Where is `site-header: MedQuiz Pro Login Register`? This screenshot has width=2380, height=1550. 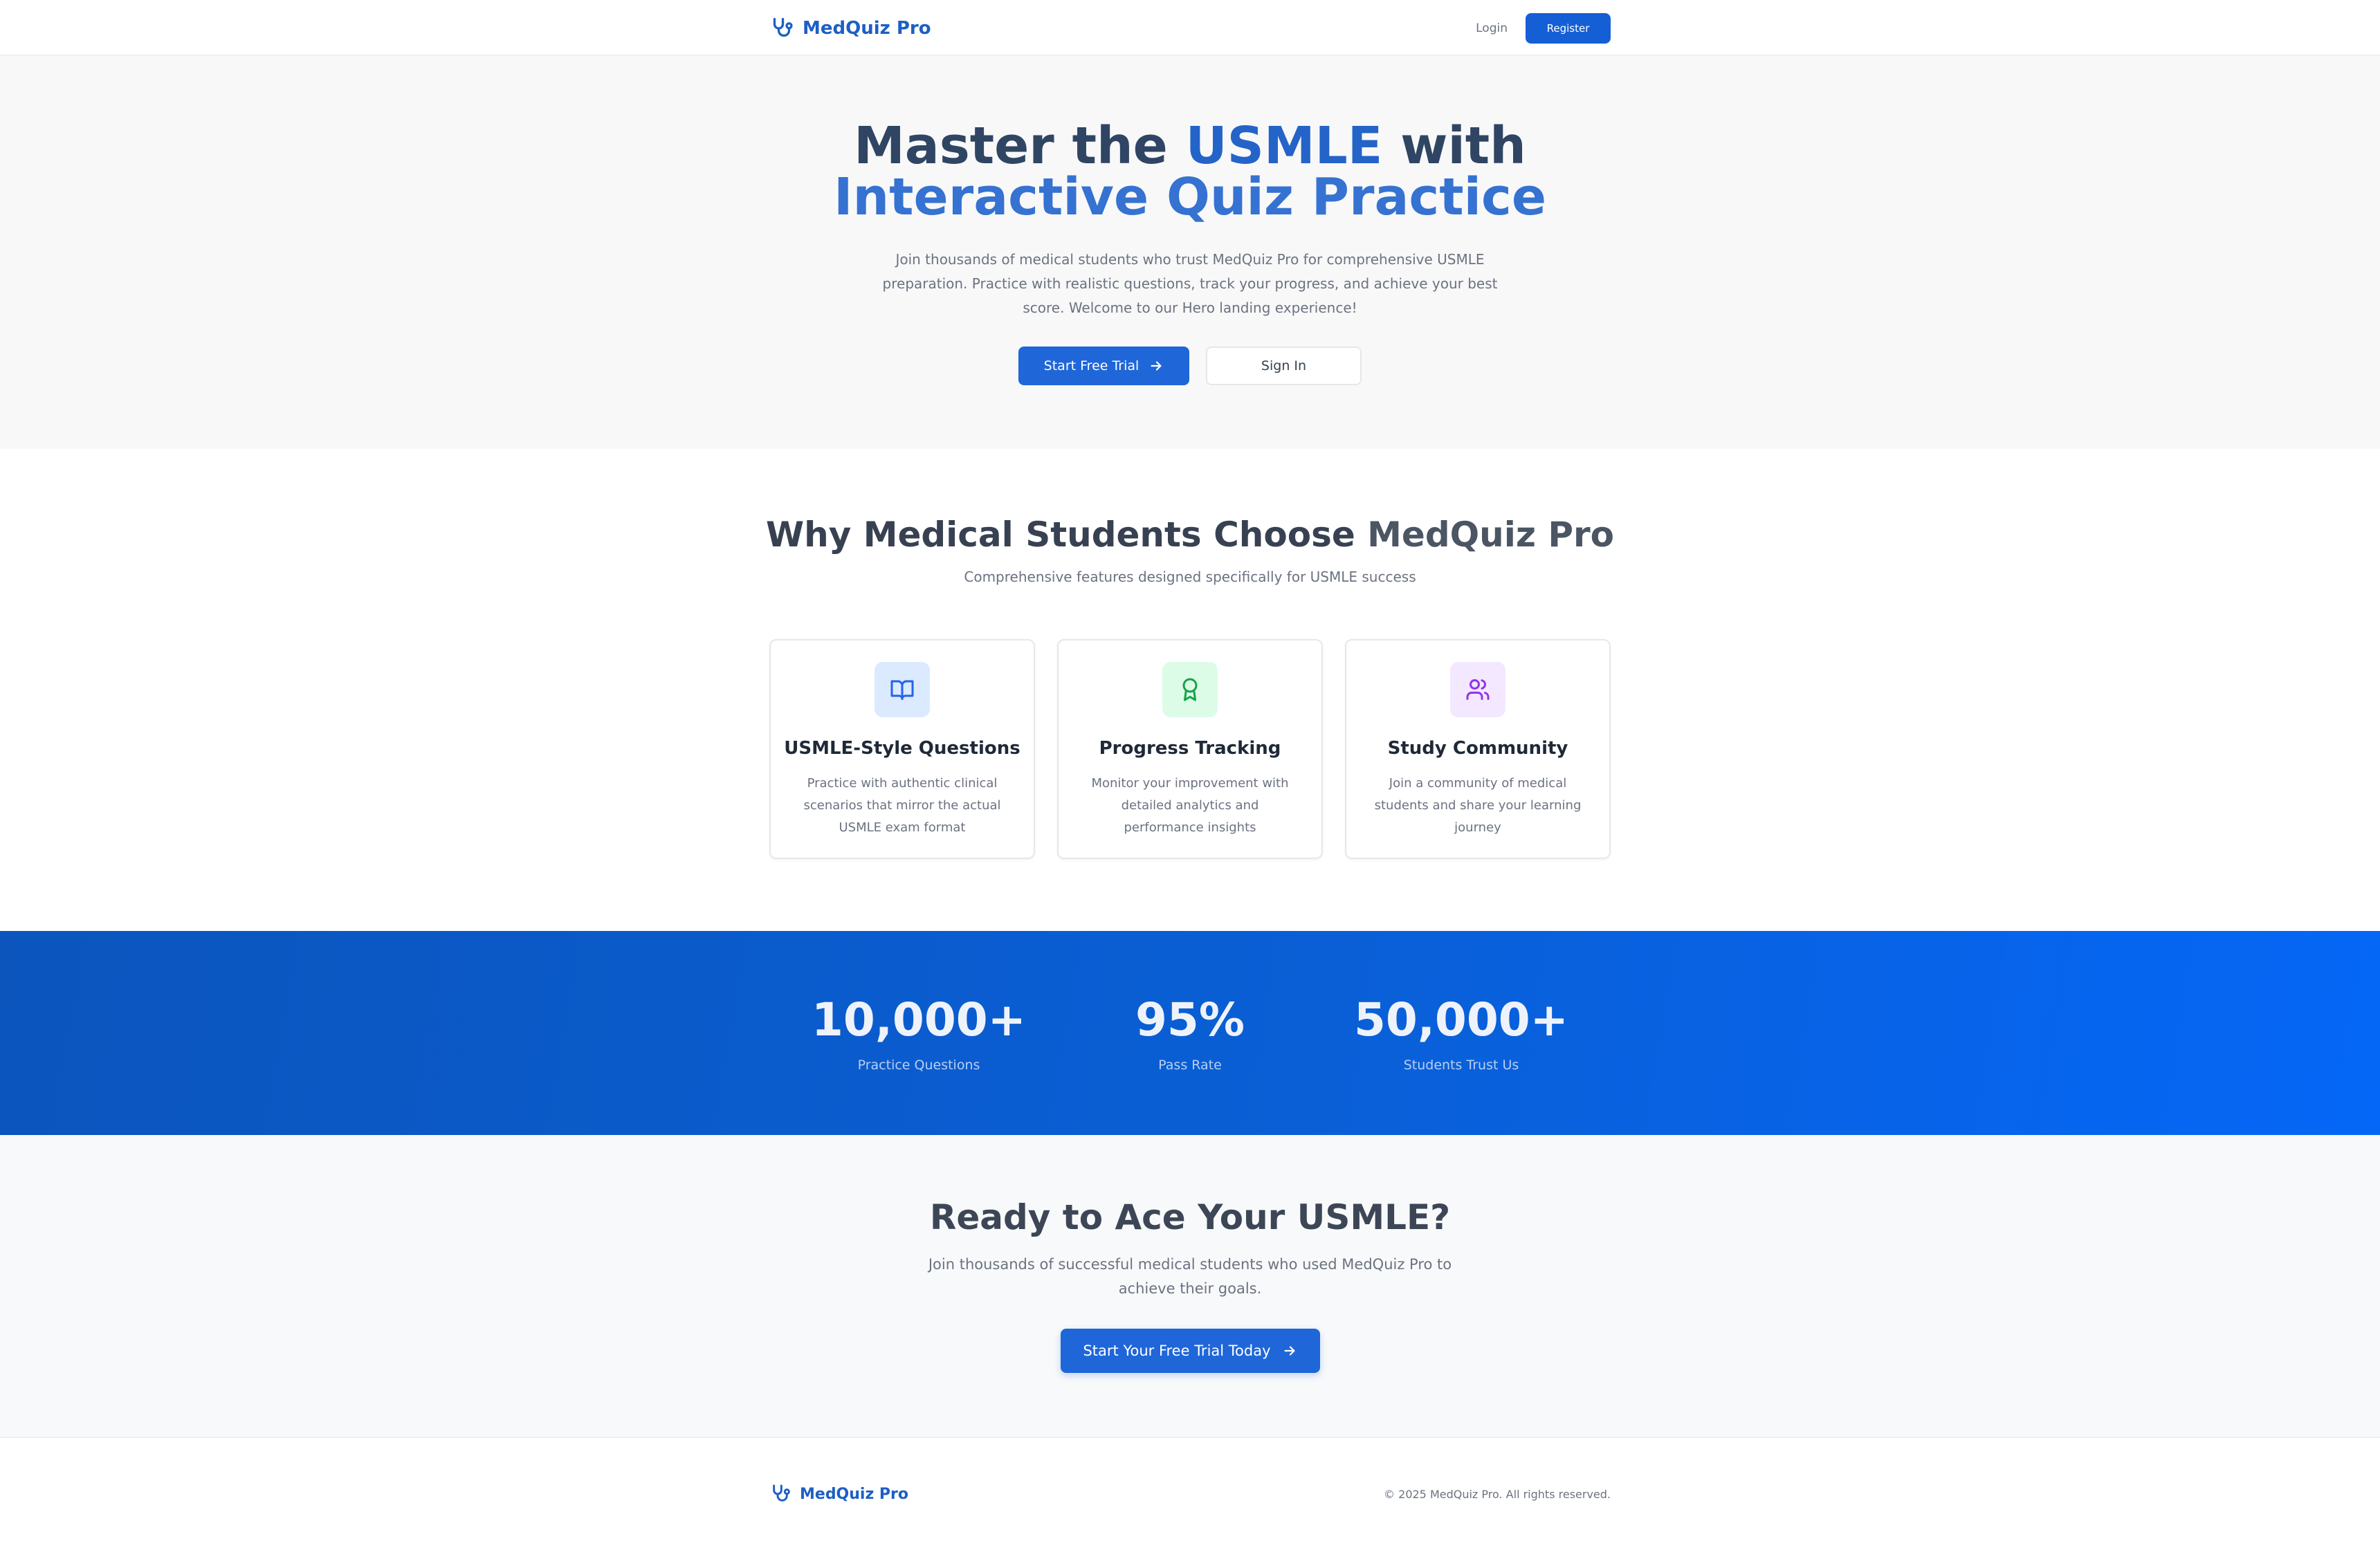
site-header: MedQuiz Pro Login Register is located at coordinates (1190, 28).